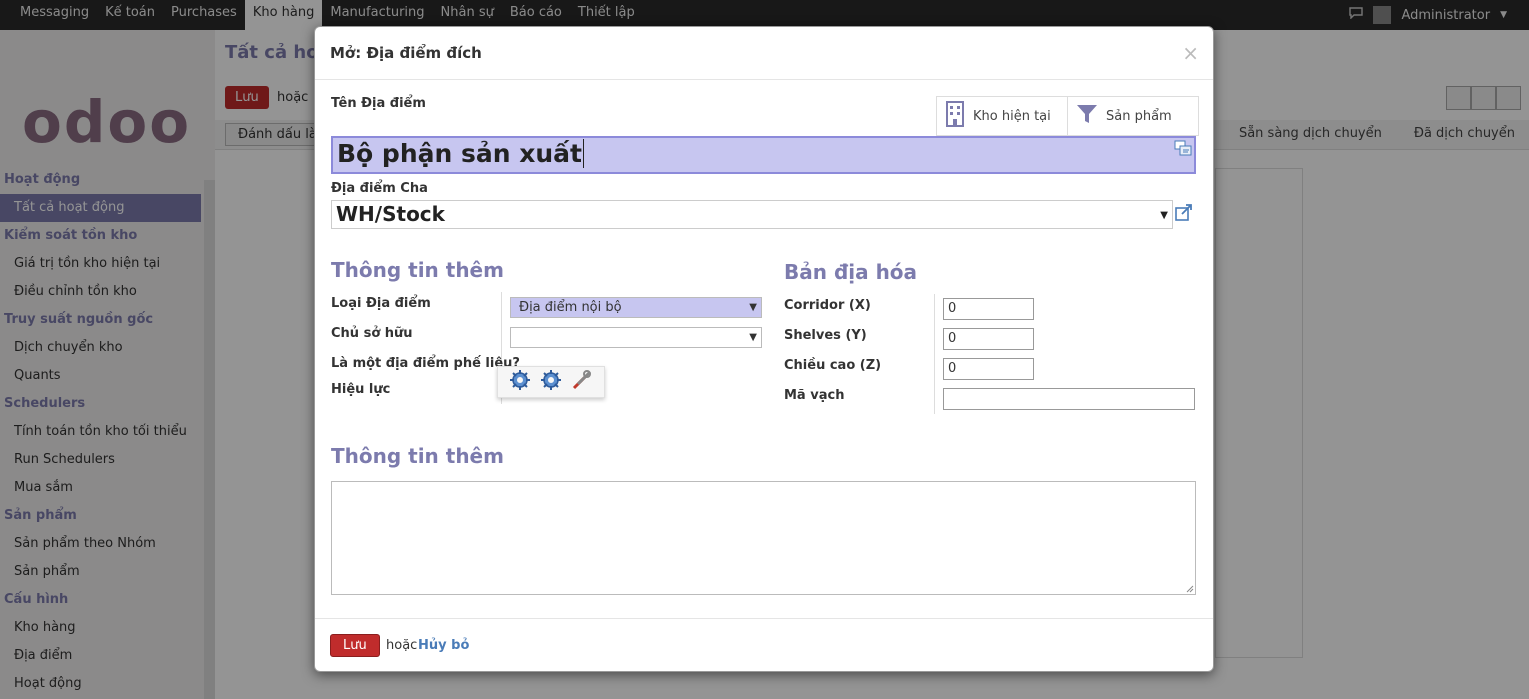 Image resolution: width=1529 pixels, height=699 pixels. I want to click on current-stock-button: Kho hiện tại, so click(1002, 116).